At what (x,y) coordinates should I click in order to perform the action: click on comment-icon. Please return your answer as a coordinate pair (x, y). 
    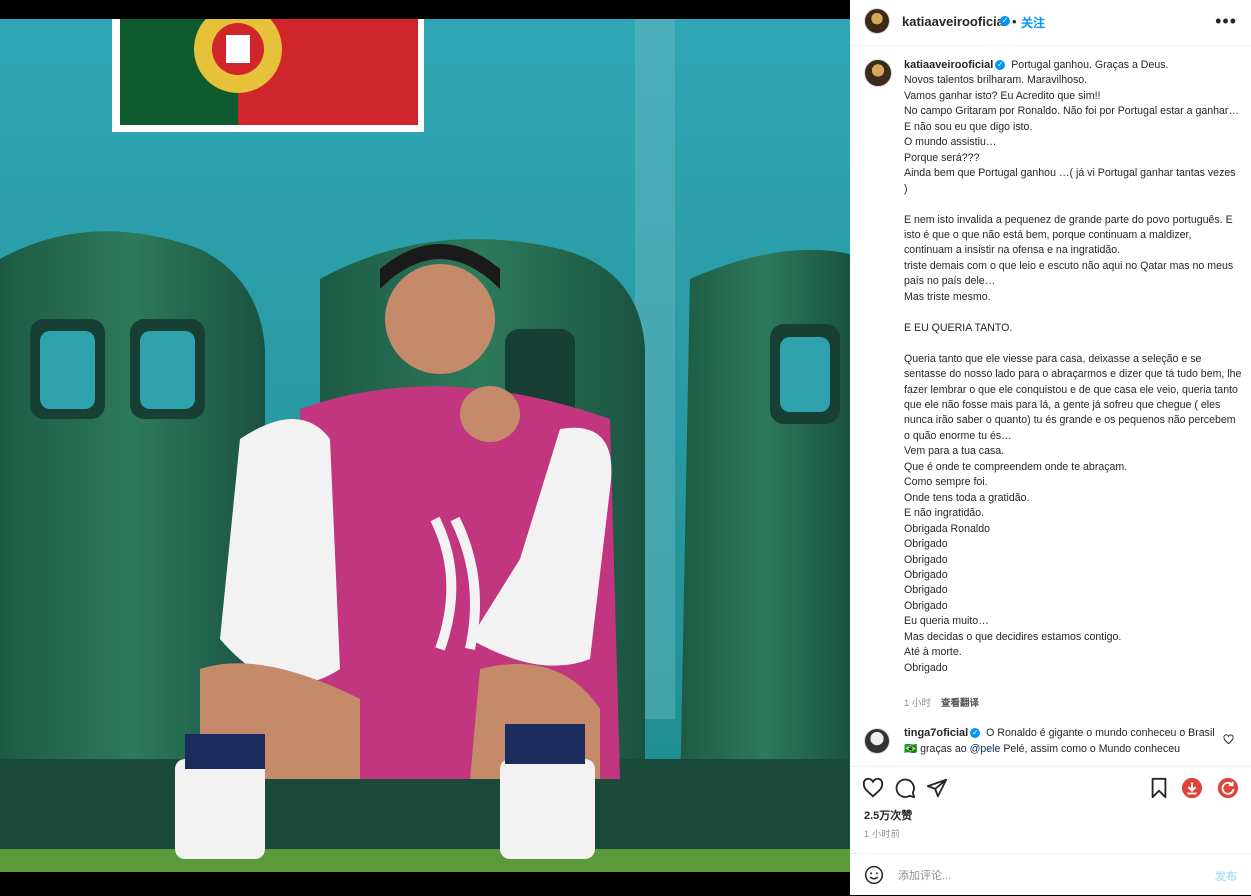
    Looking at the image, I should click on (905, 788).